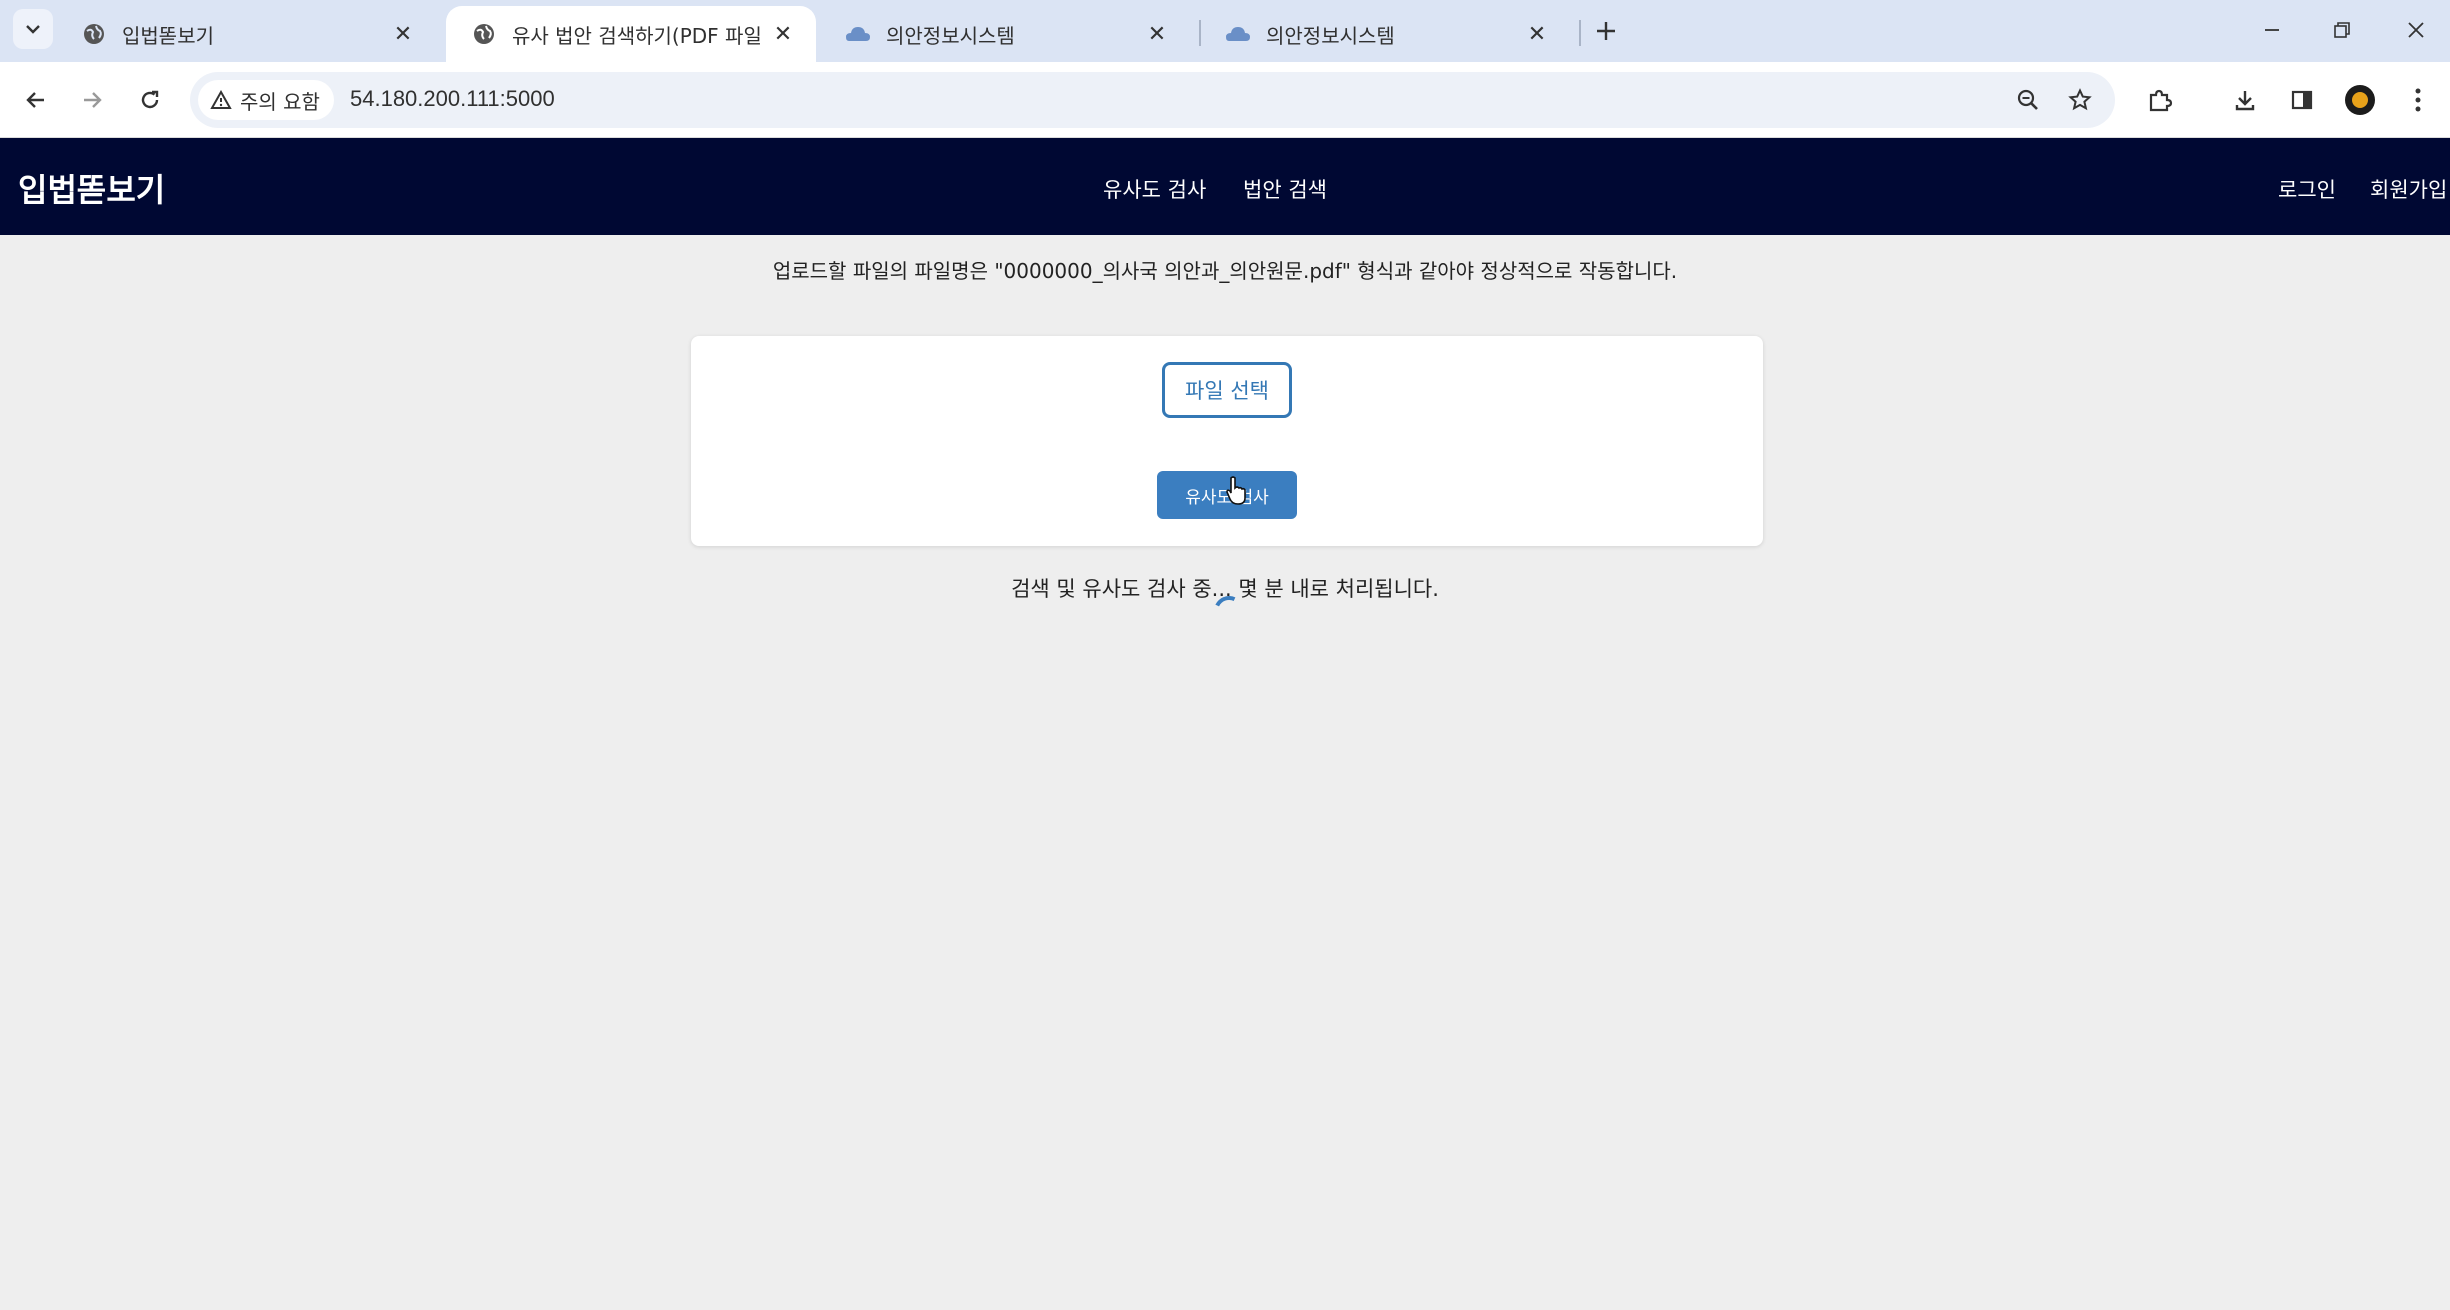  I want to click on restore-button, so click(2342, 30).